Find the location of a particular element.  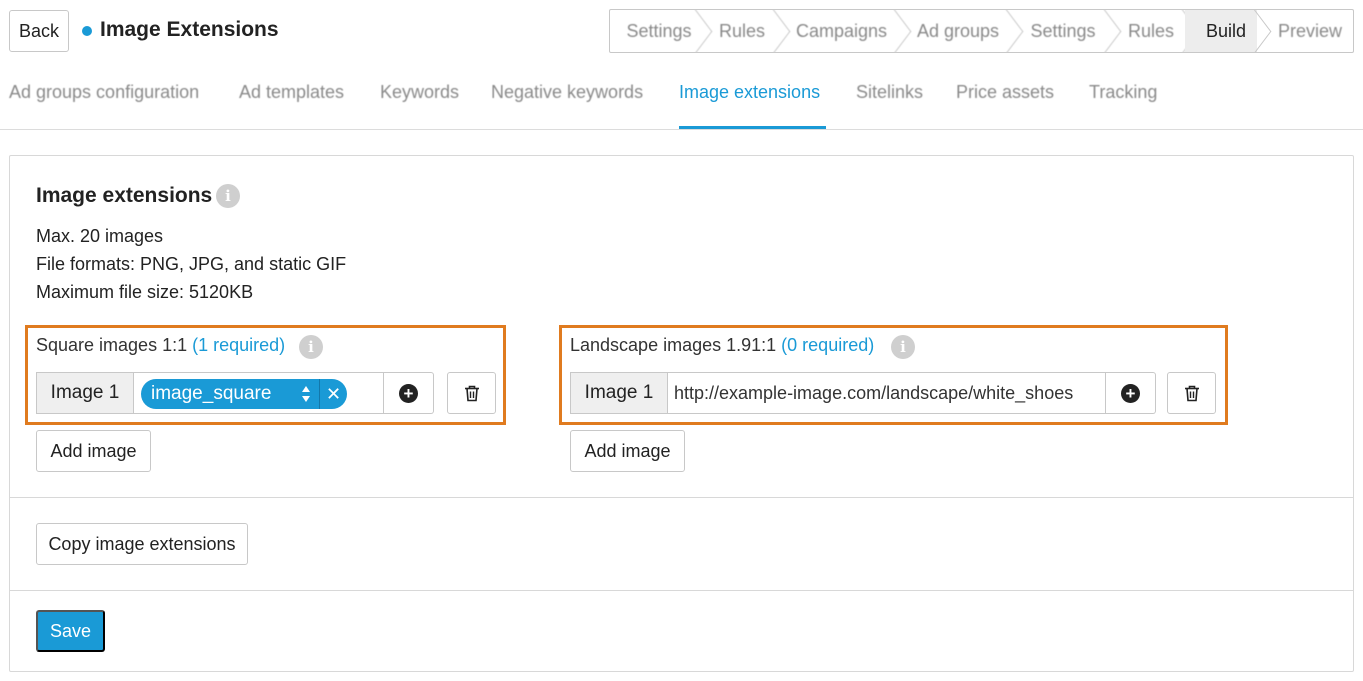

copy-image-extensions-button: Copy image extensions is located at coordinates (142, 544).